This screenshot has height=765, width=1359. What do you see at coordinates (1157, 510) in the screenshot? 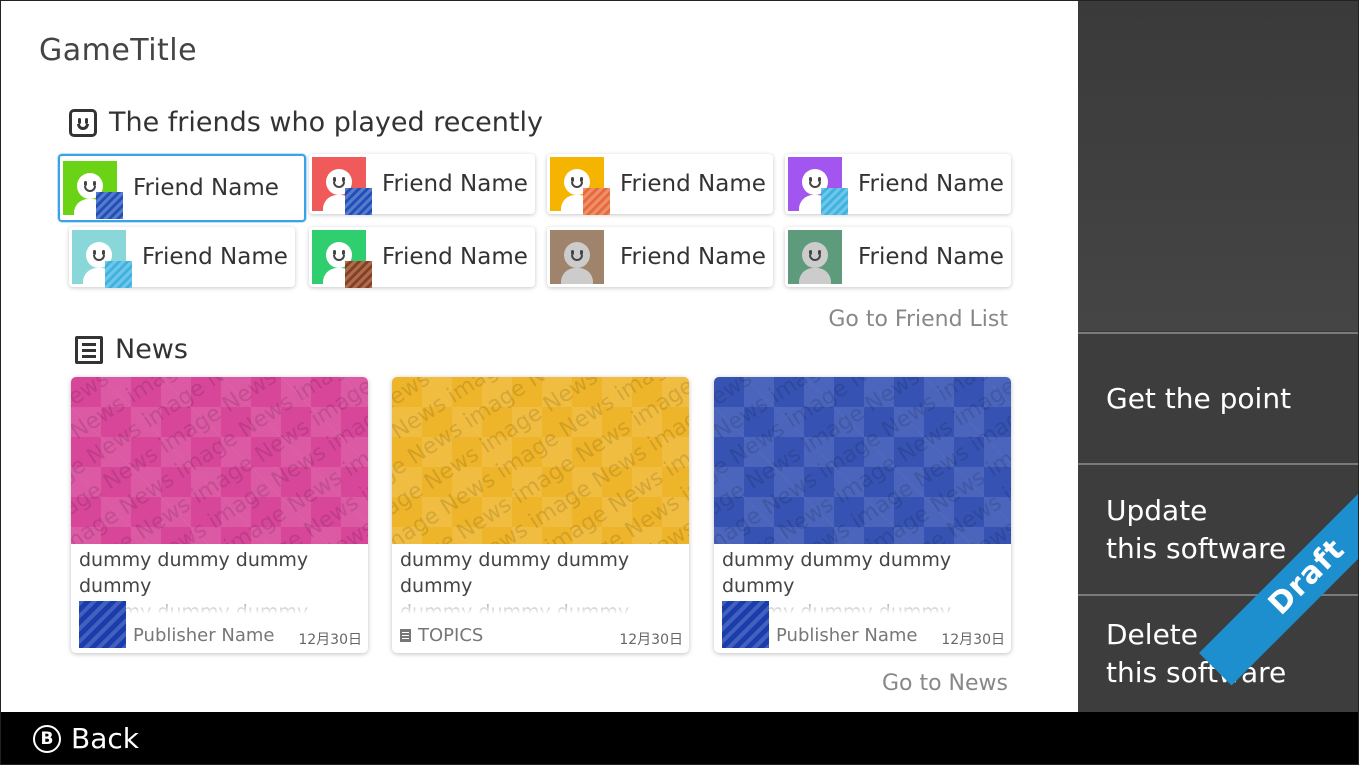
I see `menu-label-line-1: Update` at bounding box center [1157, 510].